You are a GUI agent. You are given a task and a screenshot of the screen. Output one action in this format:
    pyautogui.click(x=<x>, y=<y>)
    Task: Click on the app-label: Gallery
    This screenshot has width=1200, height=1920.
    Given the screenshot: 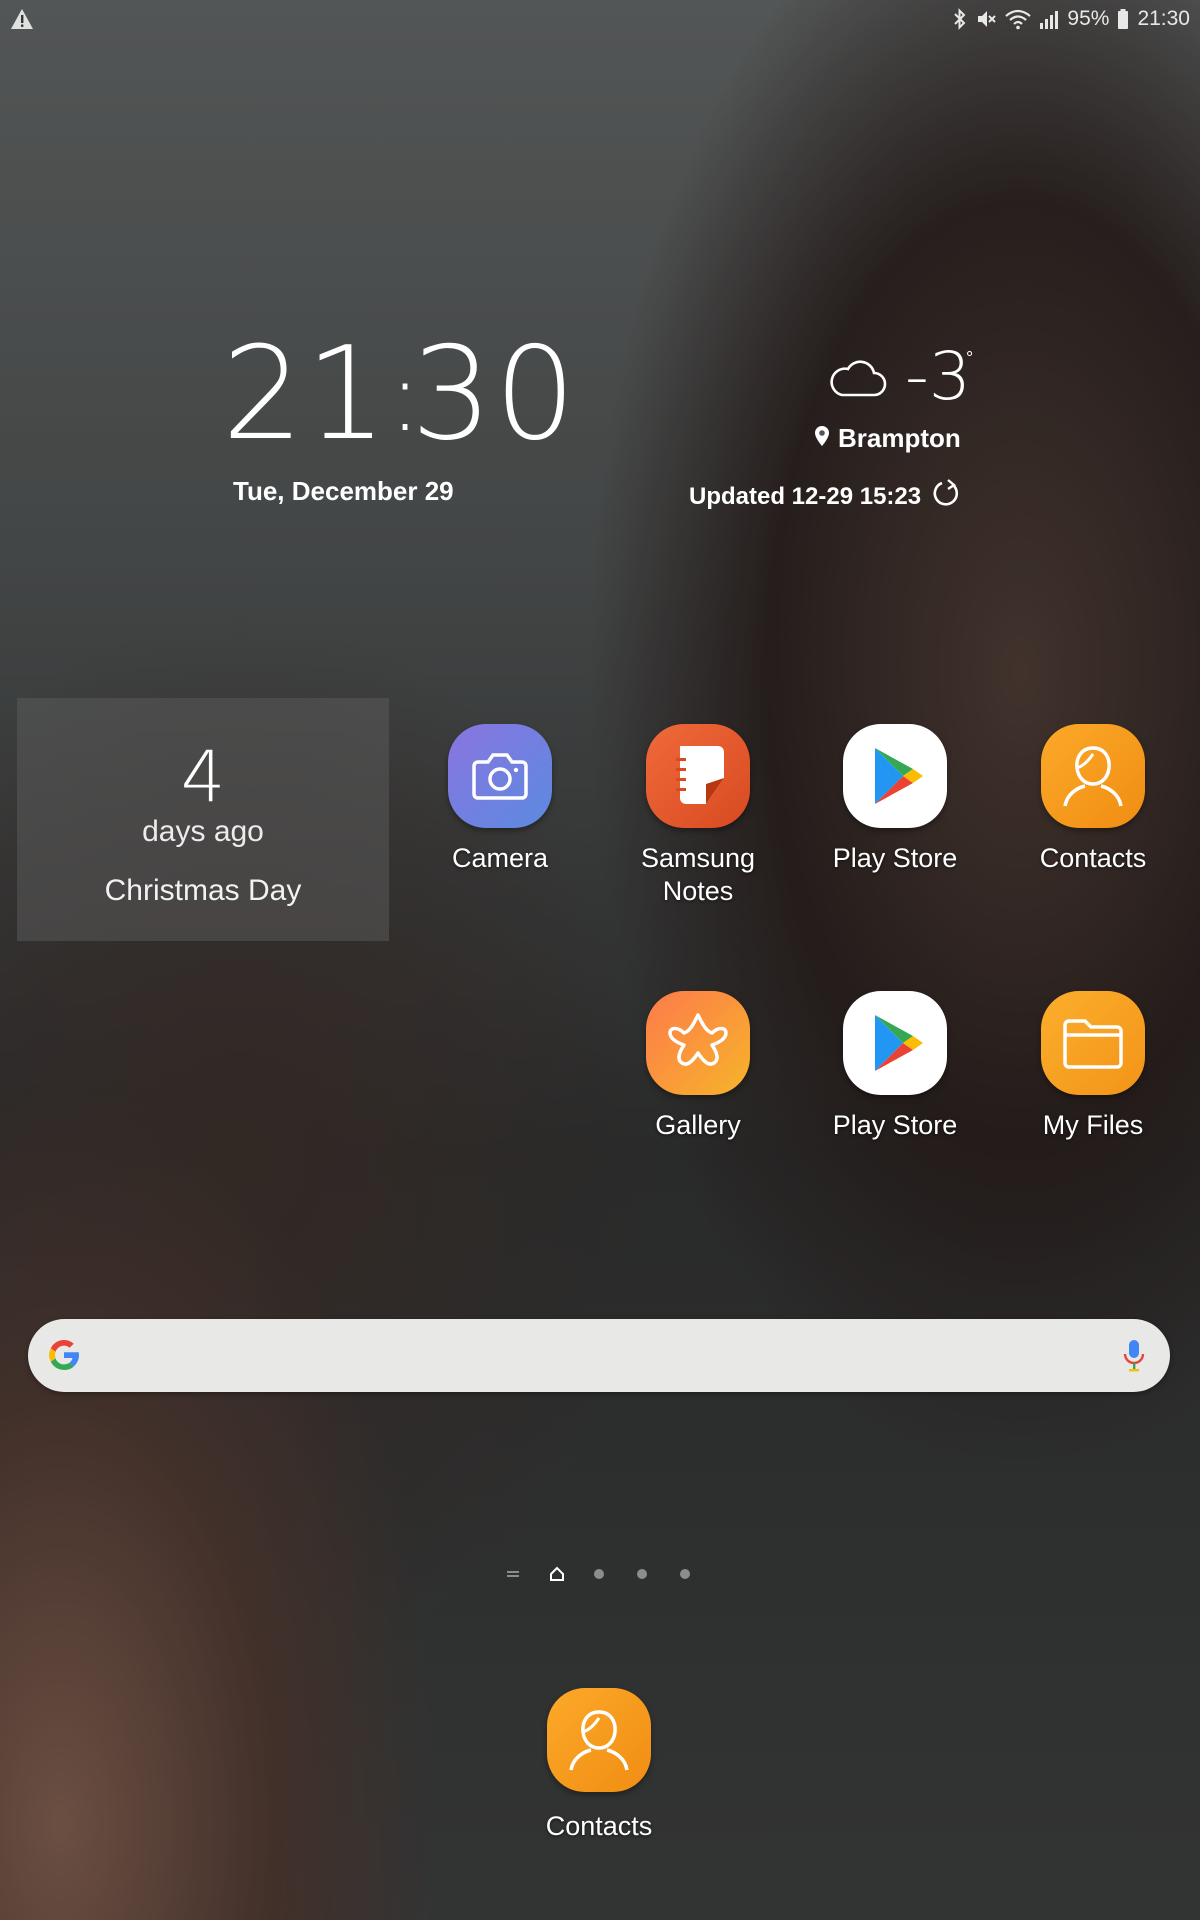 What is the action you would take?
    pyautogui.click(x=698, y=1125)
    